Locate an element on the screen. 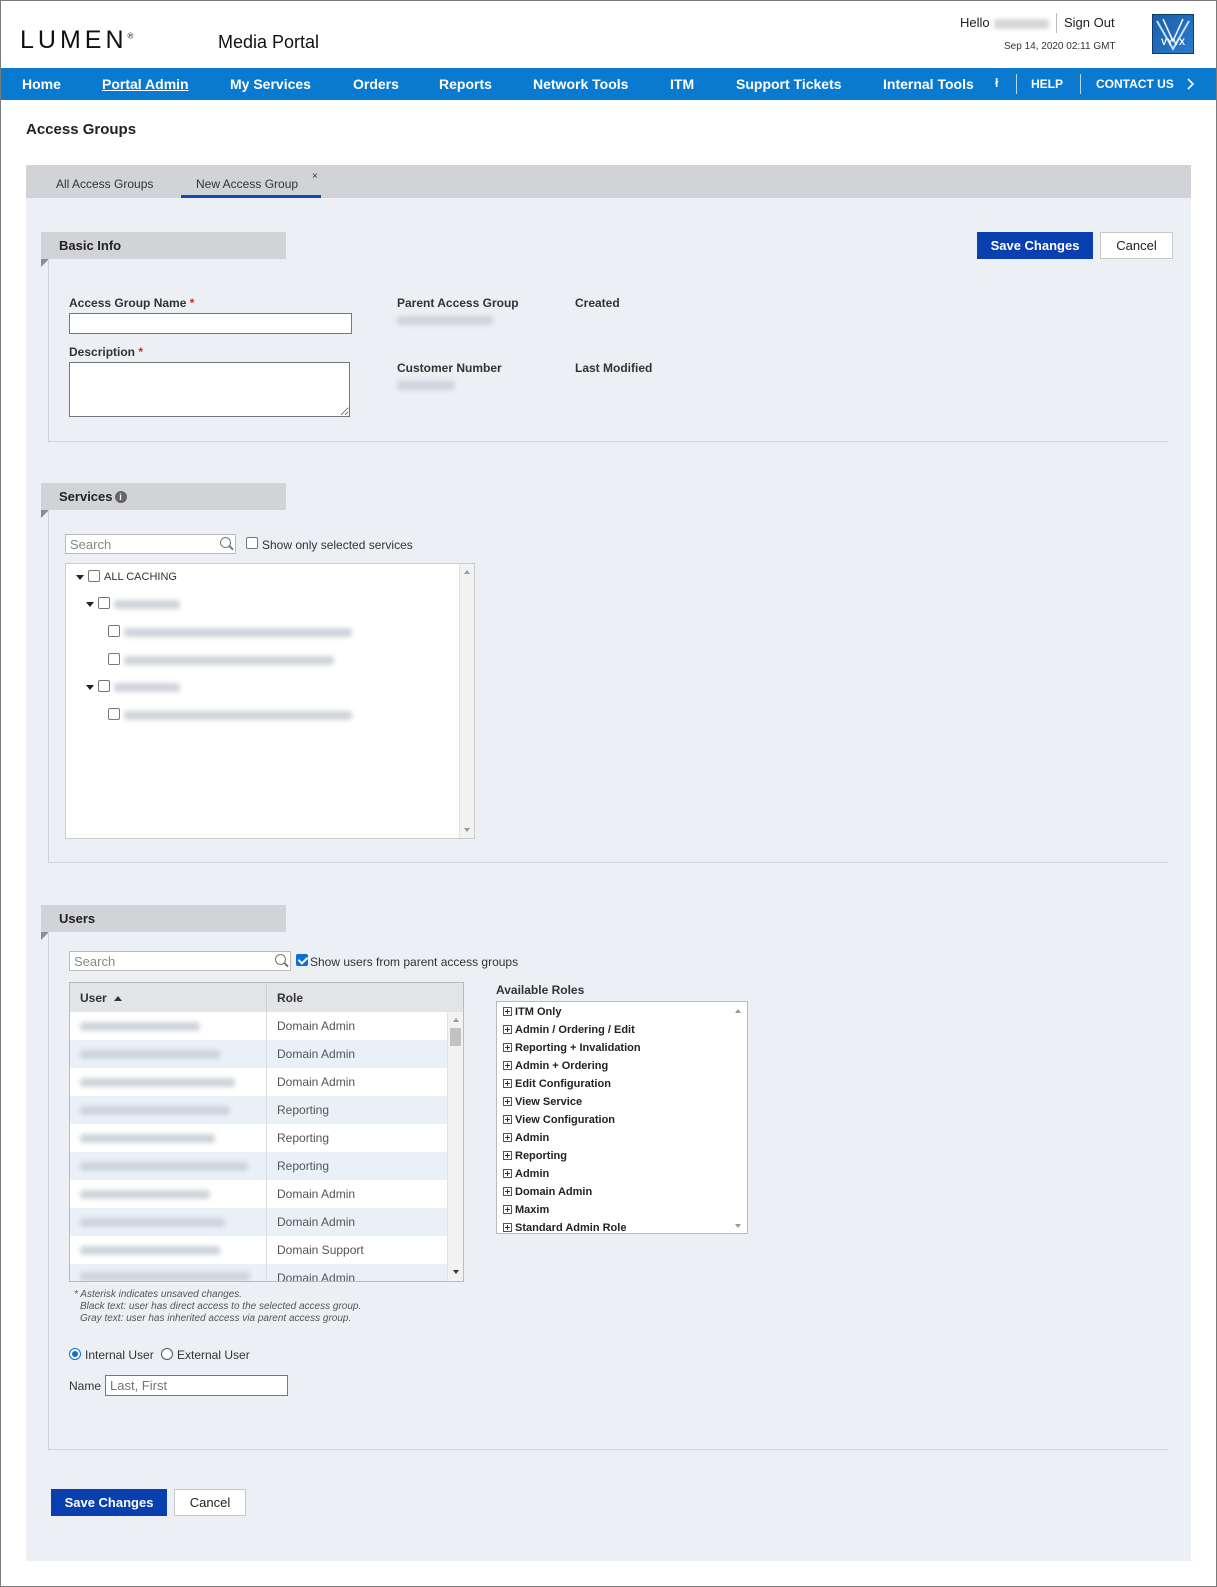 Image resolution: width=1217 pixels, height=1587 pixels. tab-close-icon: × is located at coordinates (315, 176).